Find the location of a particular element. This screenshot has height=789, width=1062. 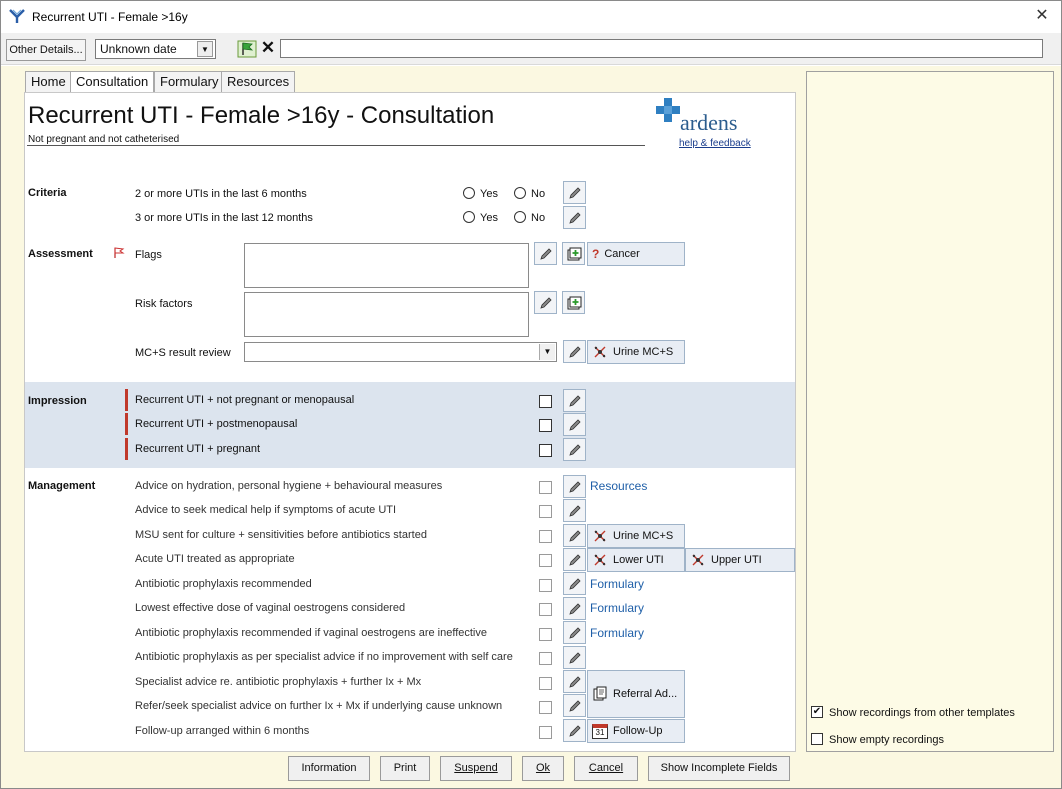

clear-icon: ✕ is located at coordinates (268, 48).